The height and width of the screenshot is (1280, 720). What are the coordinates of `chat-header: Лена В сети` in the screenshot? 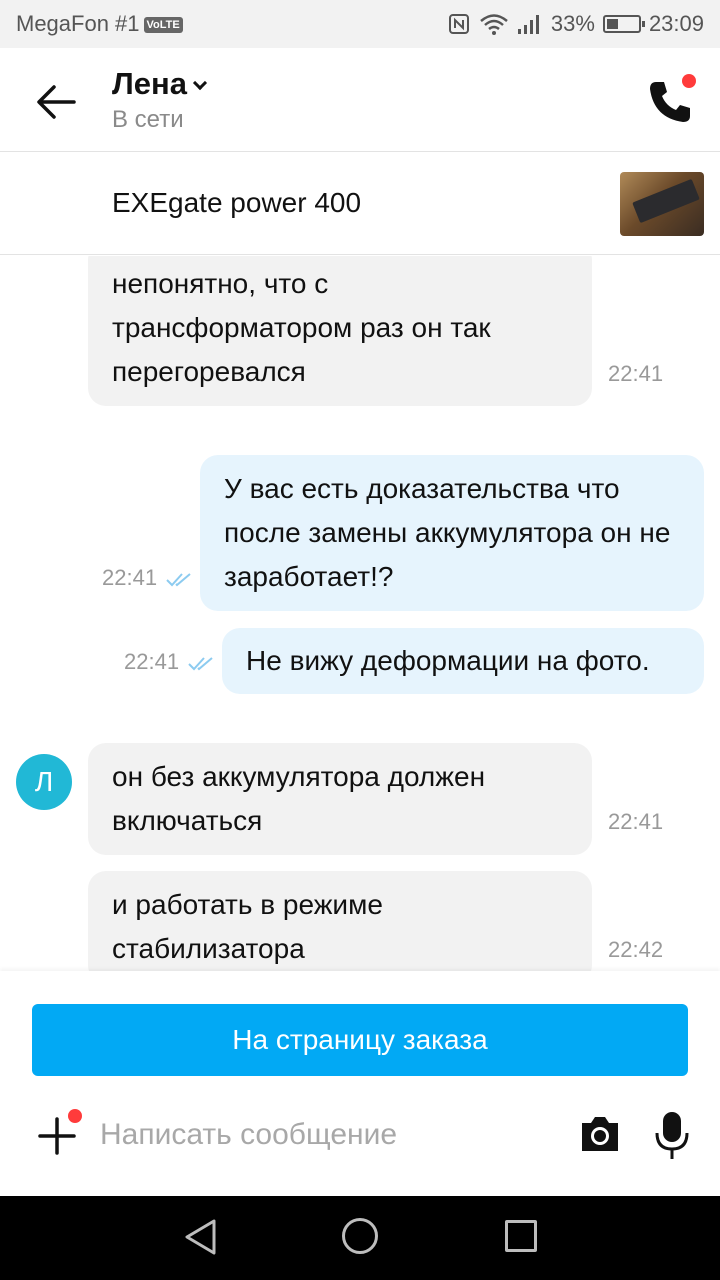 It's located at (360, 100).